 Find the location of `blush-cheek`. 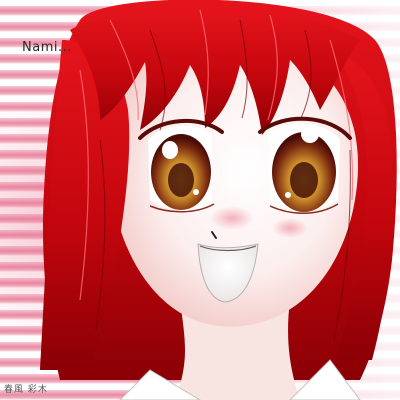

blush-cheek is located at coordinates (290, 228).